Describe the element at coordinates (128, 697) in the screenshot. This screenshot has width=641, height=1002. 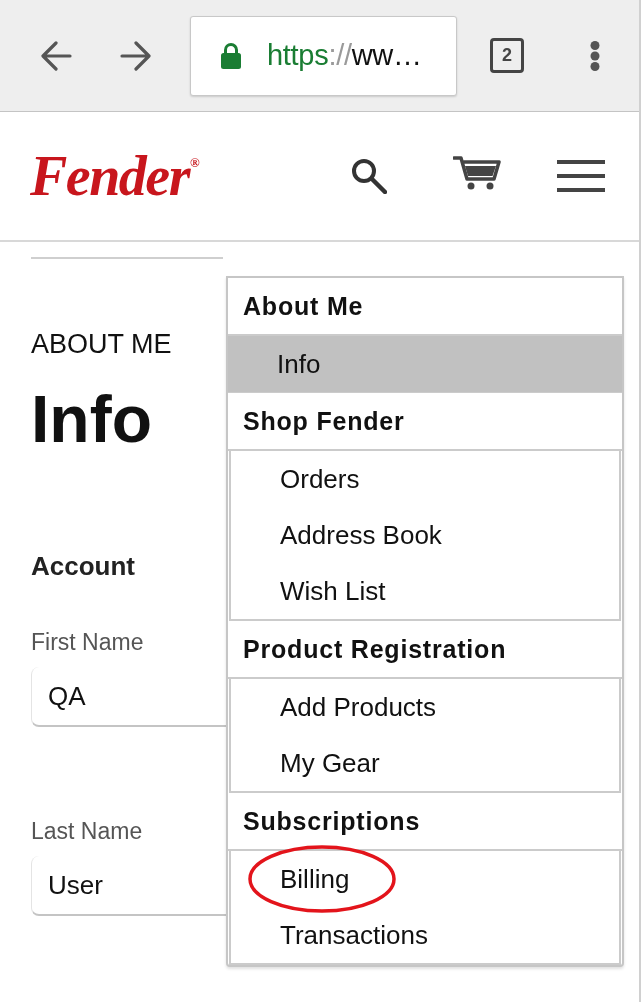
I see `text-input-field: QA` at that location.